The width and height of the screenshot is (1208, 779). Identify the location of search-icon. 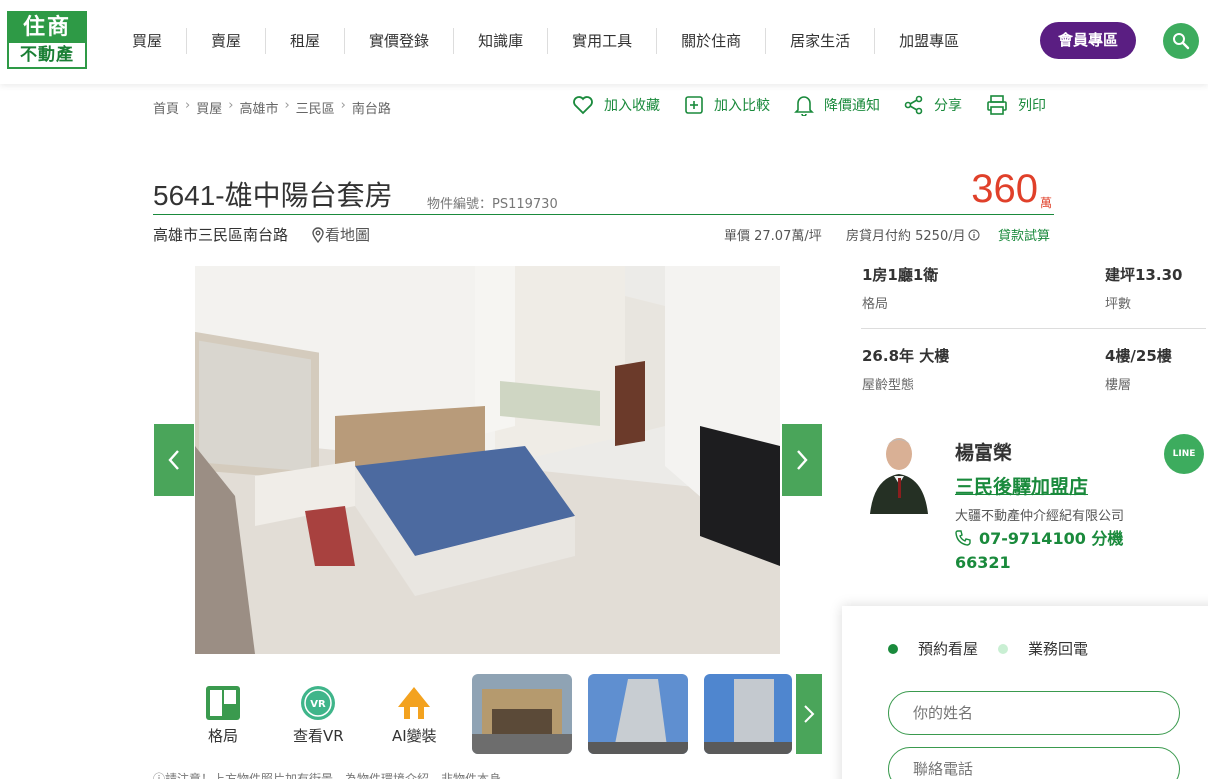
(1181, 41).